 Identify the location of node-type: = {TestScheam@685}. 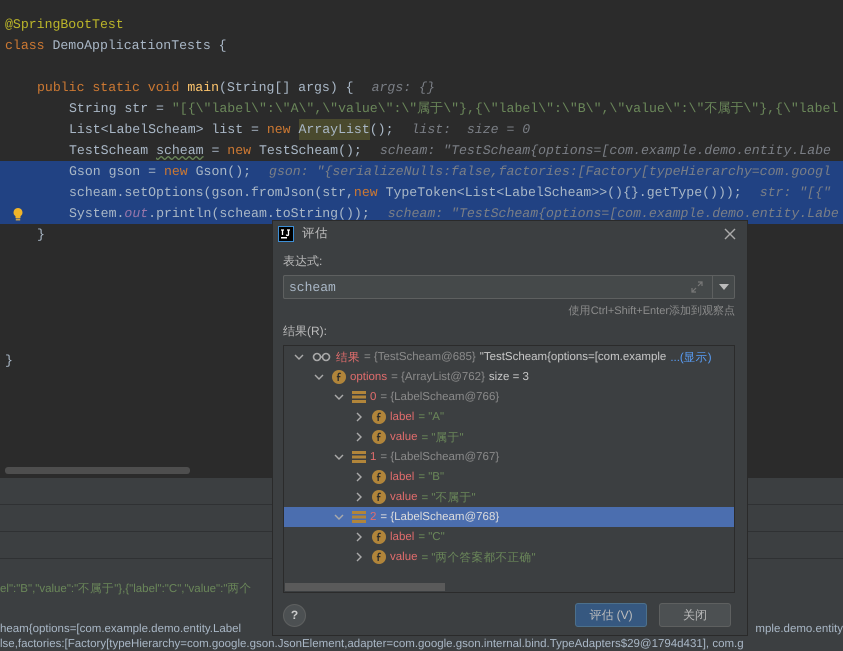
(420, 357).